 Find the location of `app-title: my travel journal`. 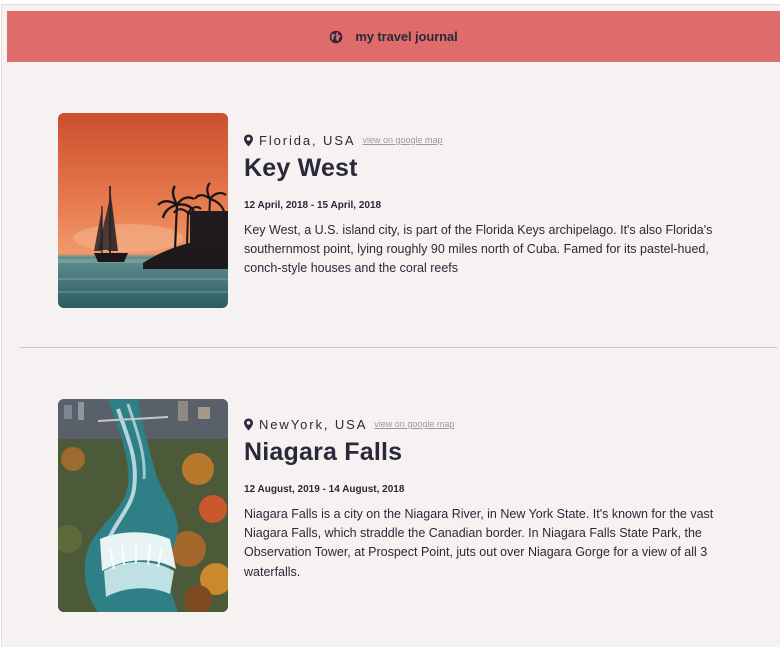

app-title: my travel journal is located at coordinates (406, 36).